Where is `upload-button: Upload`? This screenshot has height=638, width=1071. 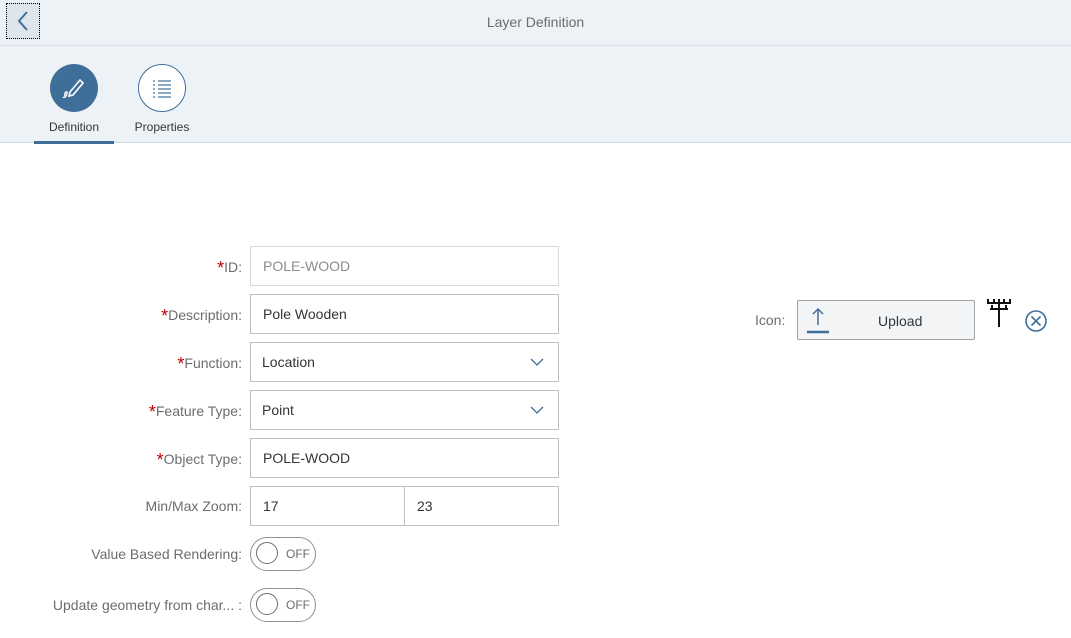
upload-button: Upload is located at coordinates (886, 320).